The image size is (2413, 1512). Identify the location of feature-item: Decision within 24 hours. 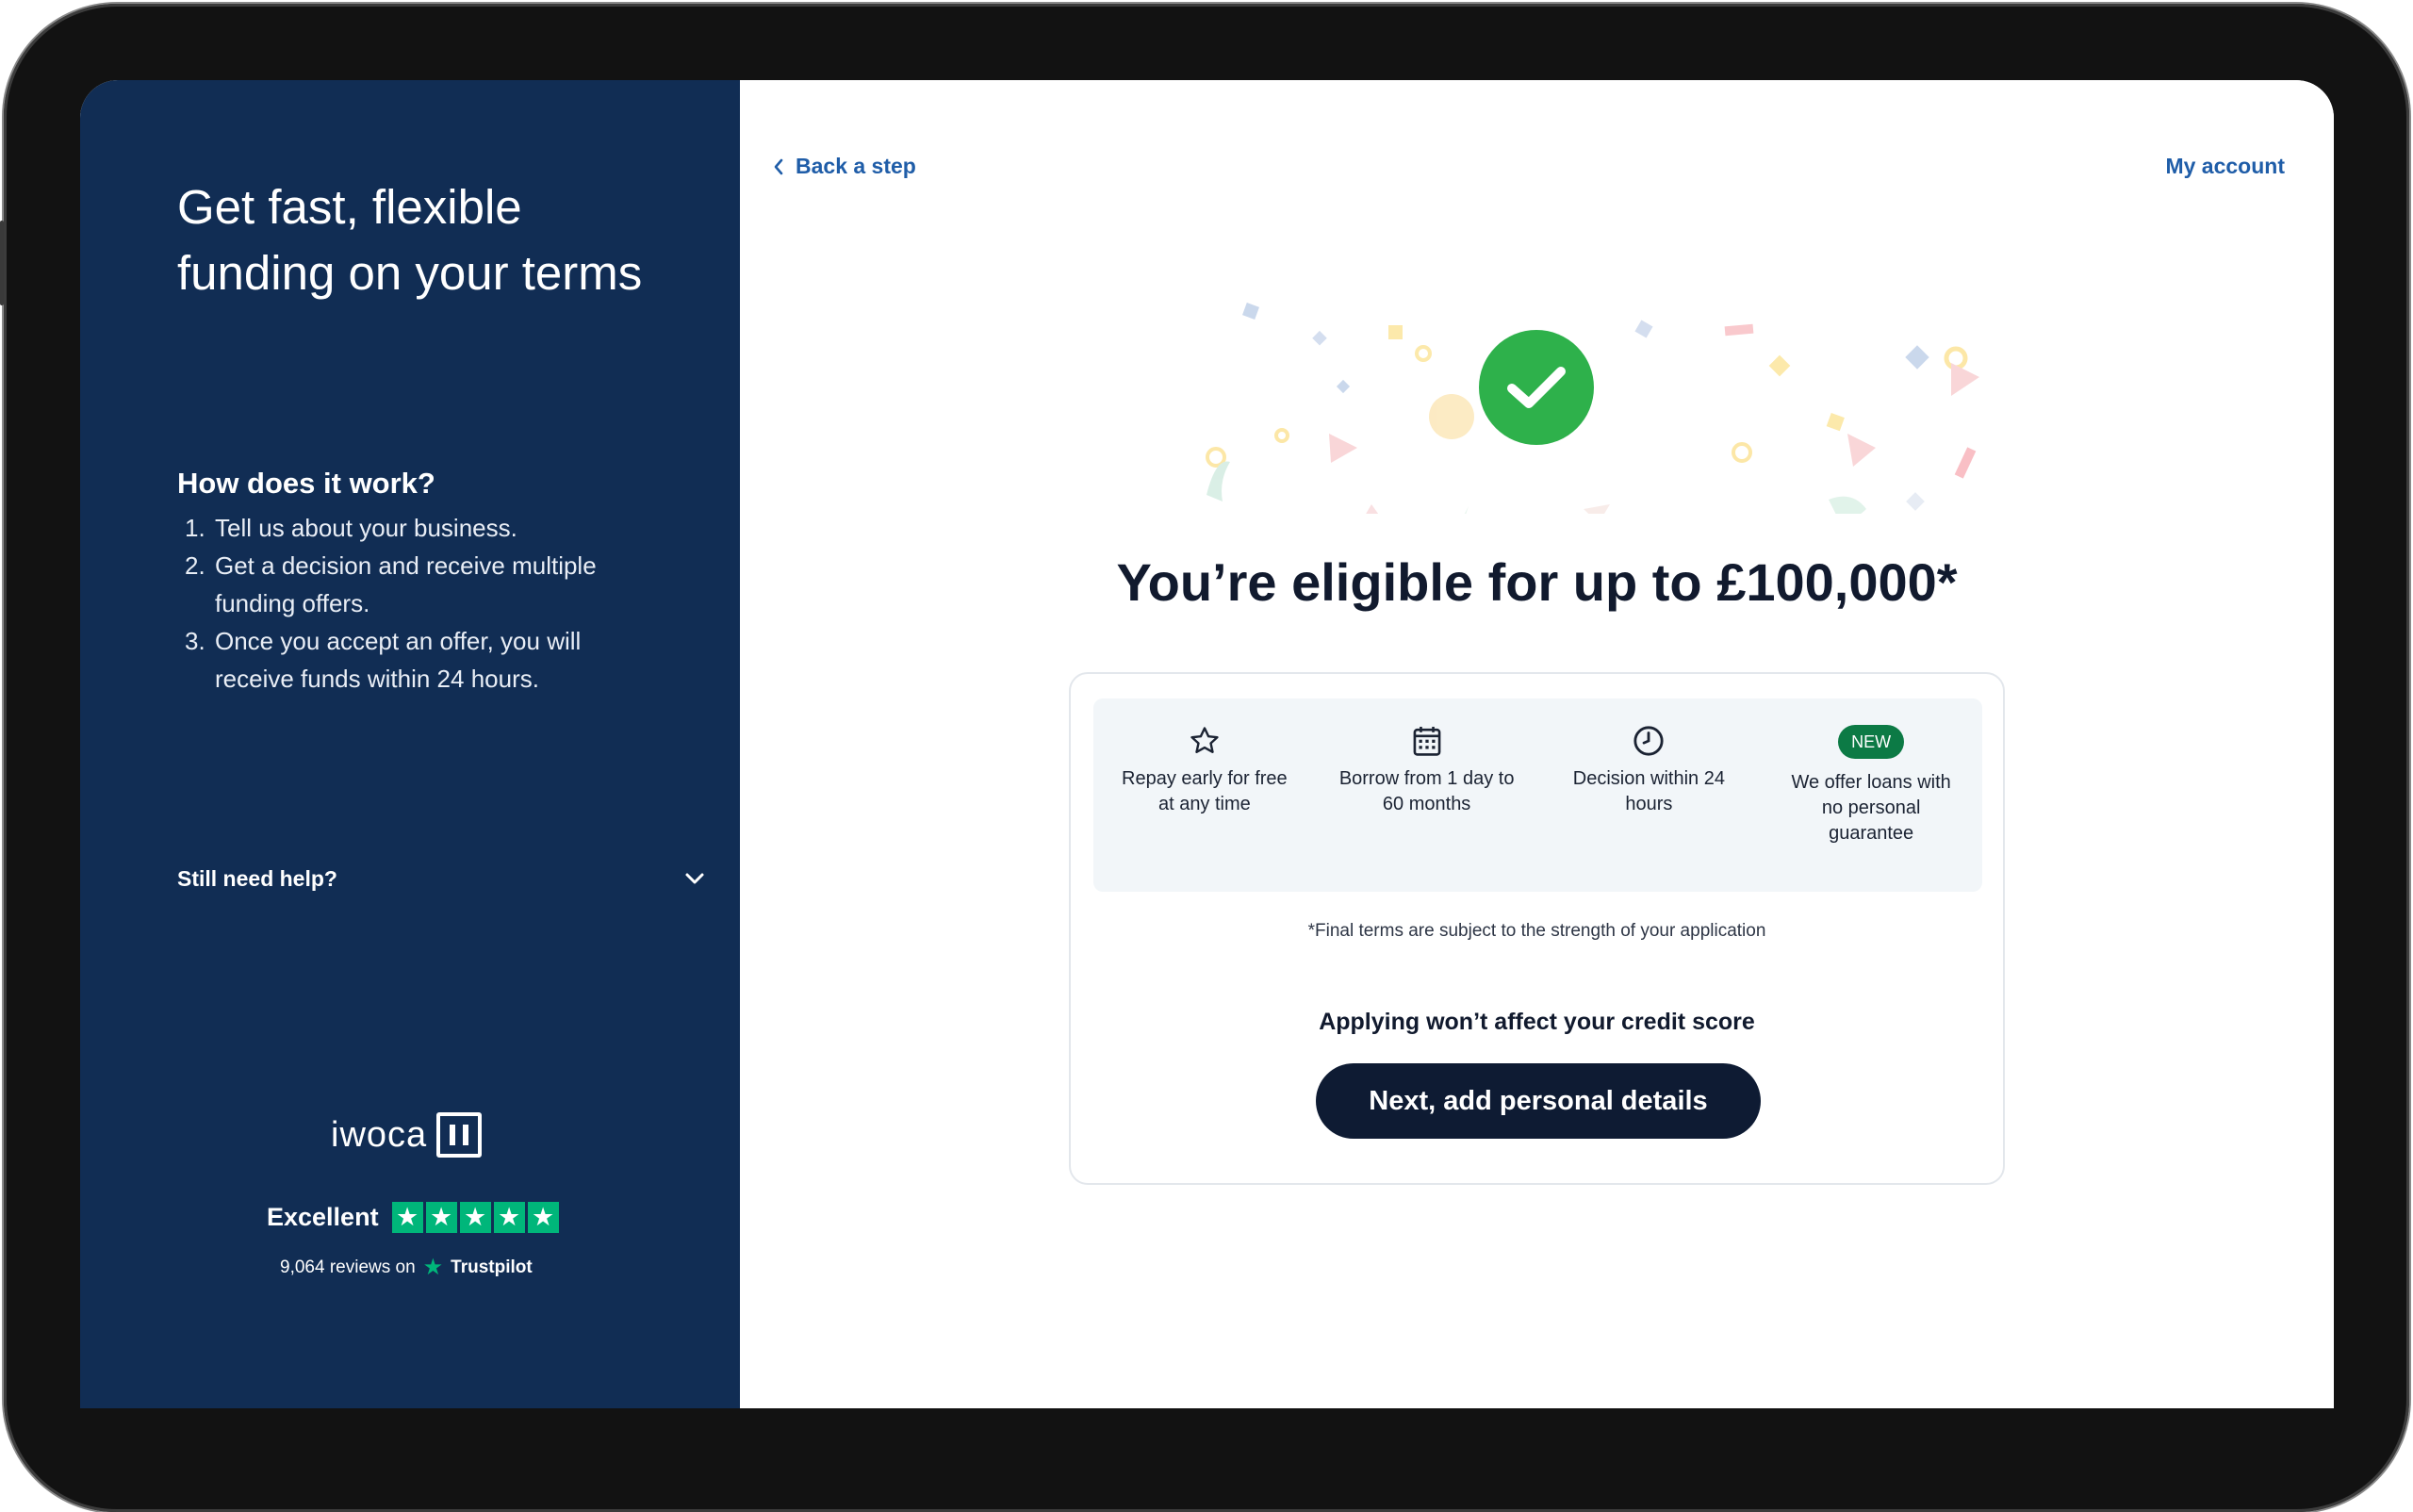
(1650, 795).